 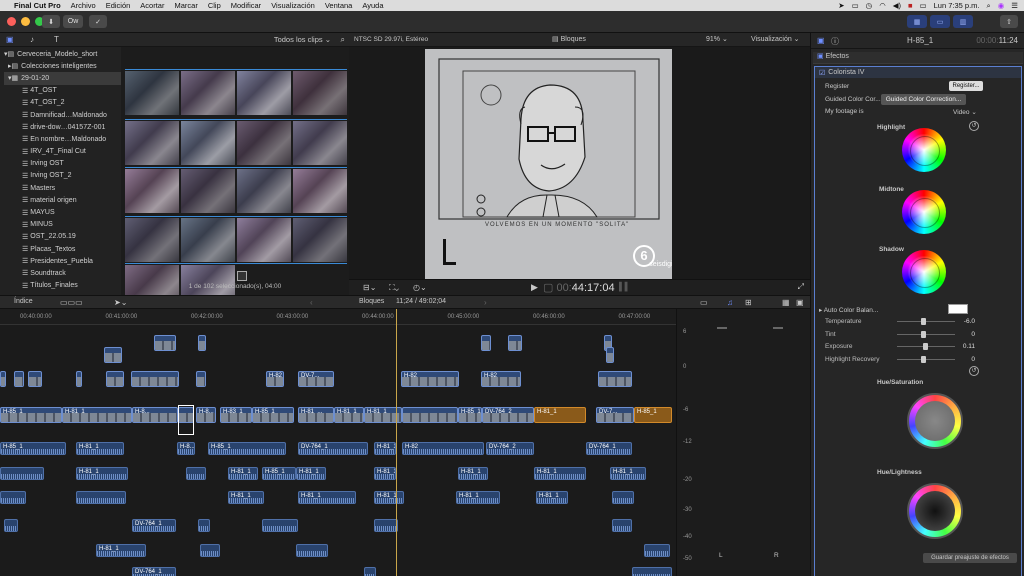 What do you see at coordinates (924, 272) in the screenshot?
I see `shadow-wheel` at bounding box center [924, 272].